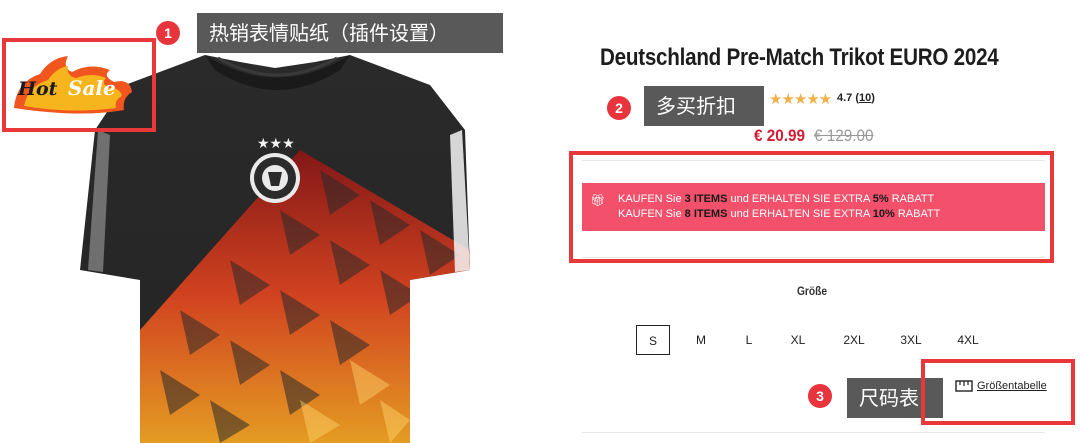  Describe the element at coordinates (798, 340) in the screenshot. I see `size-option-xl: XL` at that location.